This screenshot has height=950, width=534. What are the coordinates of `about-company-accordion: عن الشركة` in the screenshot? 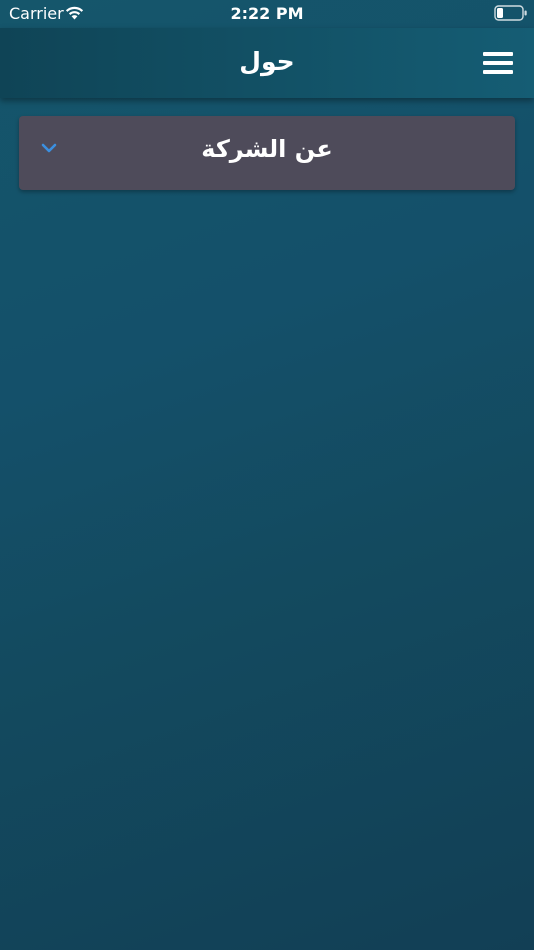 It's located at (267, 153).